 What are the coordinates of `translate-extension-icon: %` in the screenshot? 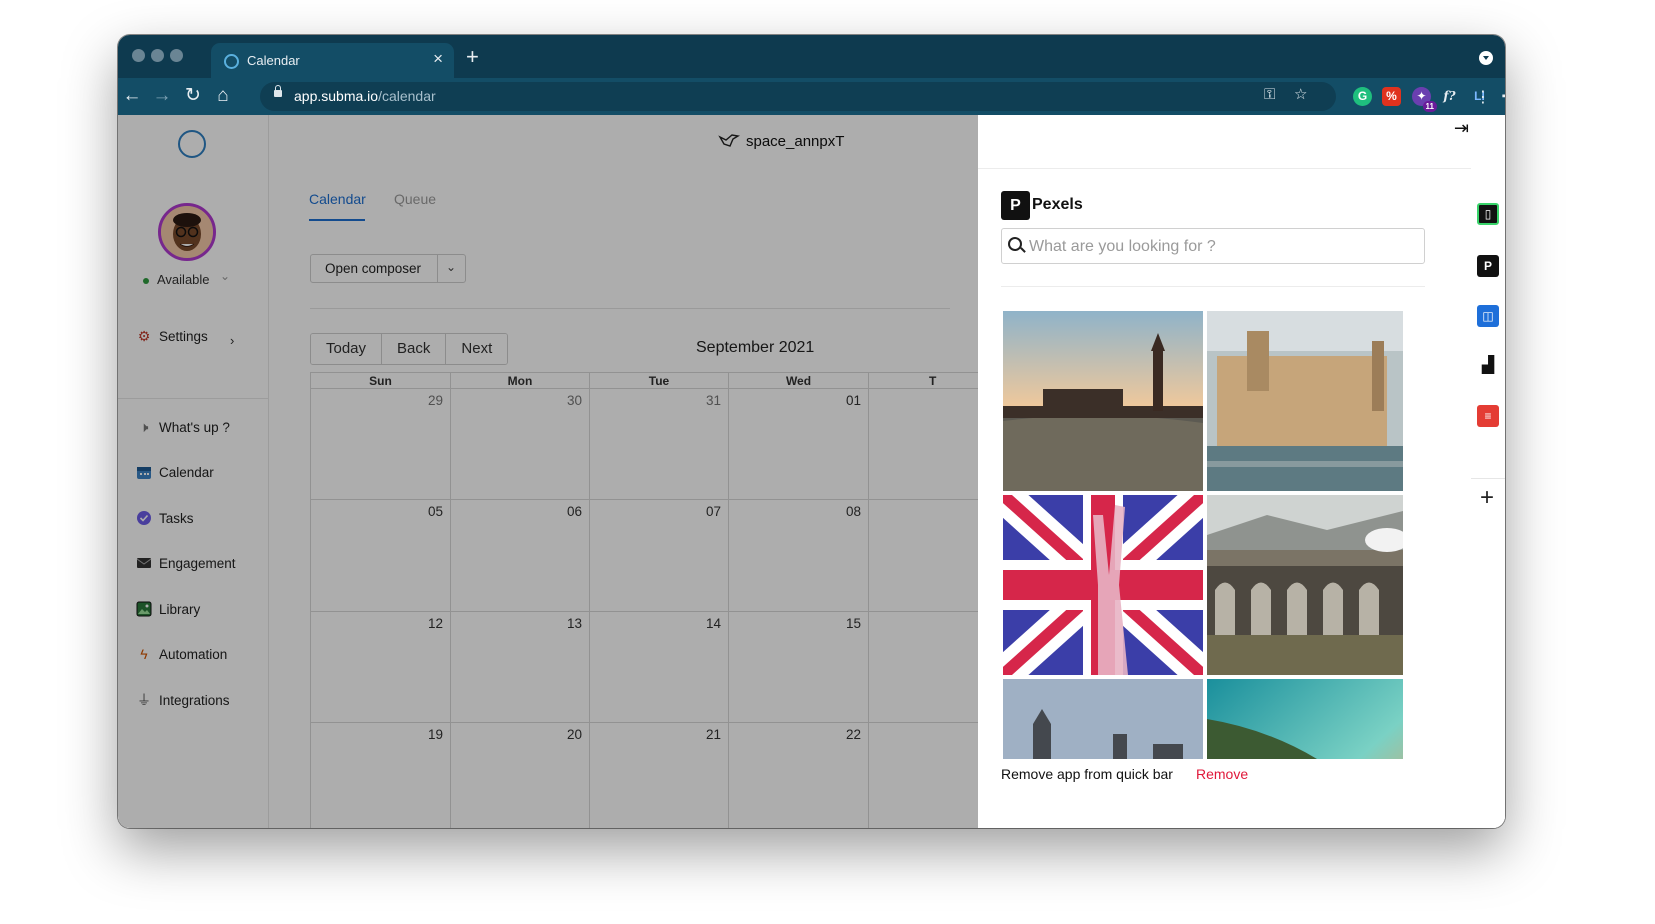 It's located at (1391, 96).